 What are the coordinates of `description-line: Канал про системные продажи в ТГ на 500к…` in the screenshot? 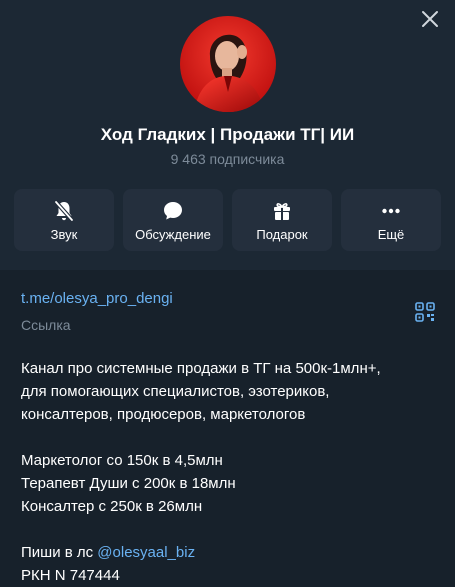 It's located at (201, 368).